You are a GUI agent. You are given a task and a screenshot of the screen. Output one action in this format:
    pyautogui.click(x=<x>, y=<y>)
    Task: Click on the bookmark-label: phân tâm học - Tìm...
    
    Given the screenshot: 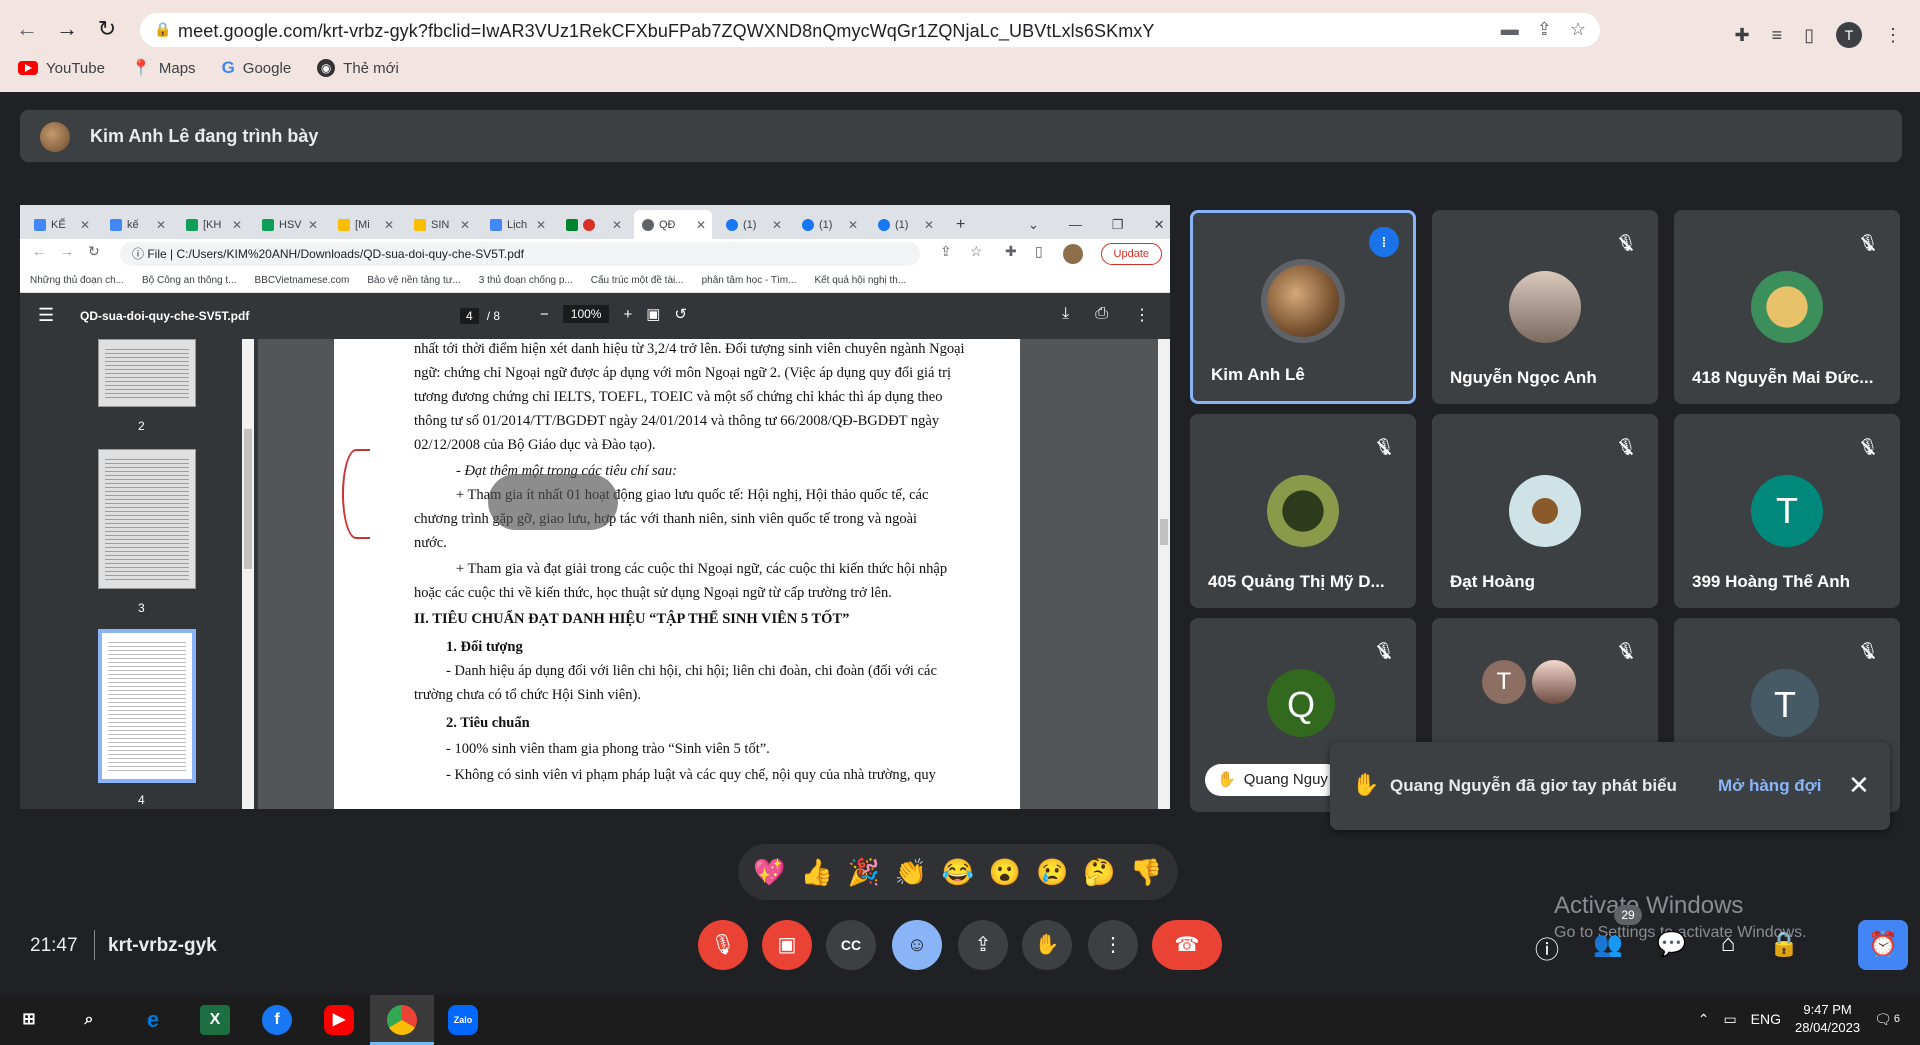 What is the action you would take?
    pyautogui.click(x=749, y=280)
    